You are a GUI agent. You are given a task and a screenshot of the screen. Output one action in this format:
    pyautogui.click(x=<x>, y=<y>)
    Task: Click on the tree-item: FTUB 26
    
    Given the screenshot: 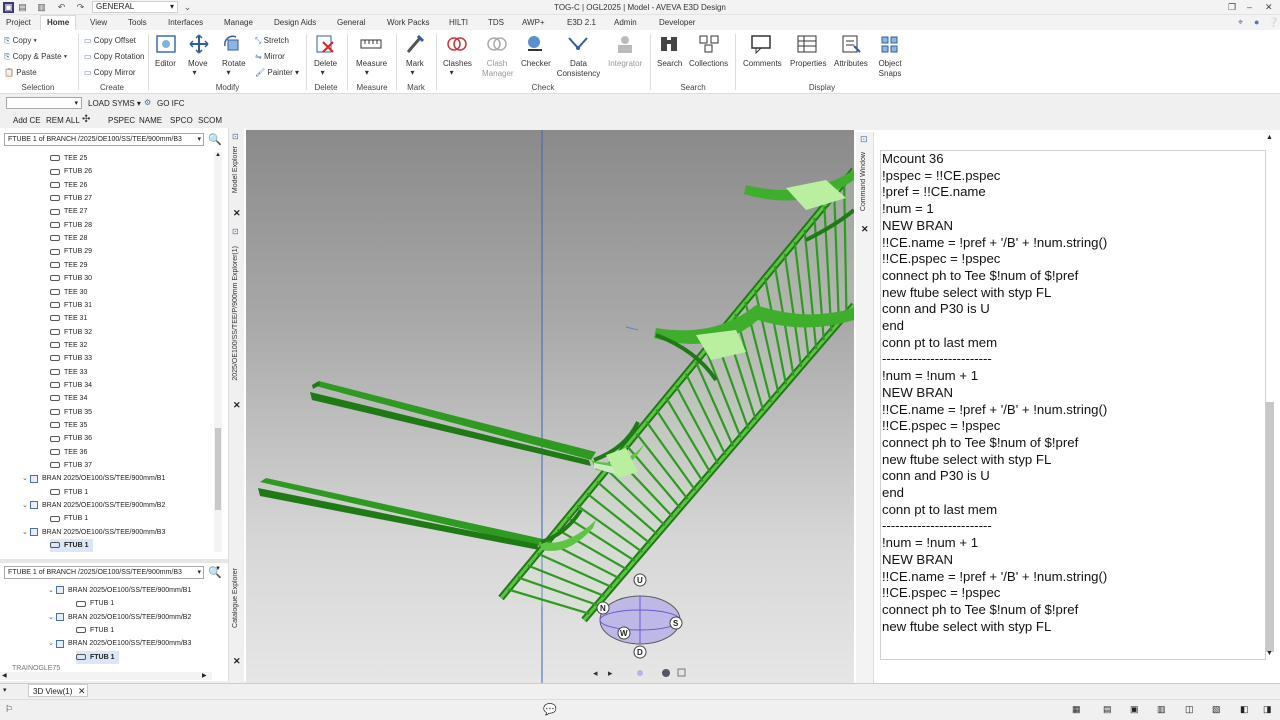 What is the action you would take?
    pyautogui.click(x=71, y=171)
    